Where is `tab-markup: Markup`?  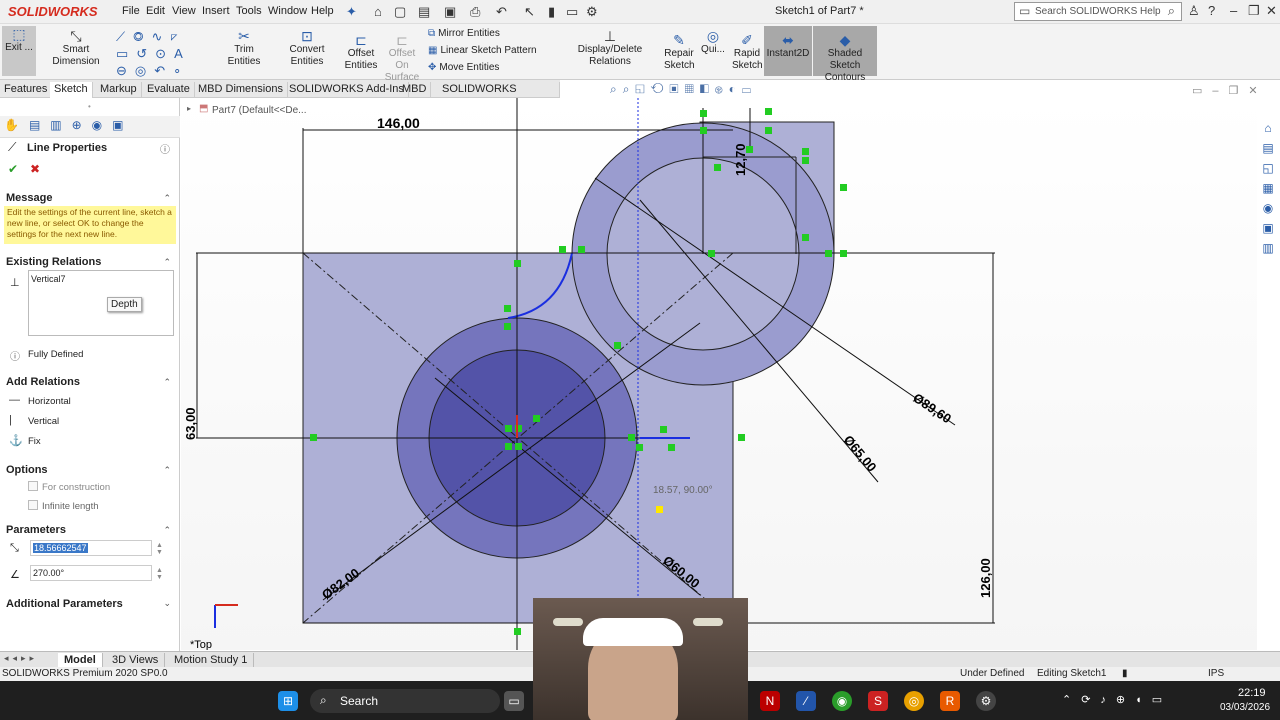
tab-markup: Markup is located at coordinates (119, 90).